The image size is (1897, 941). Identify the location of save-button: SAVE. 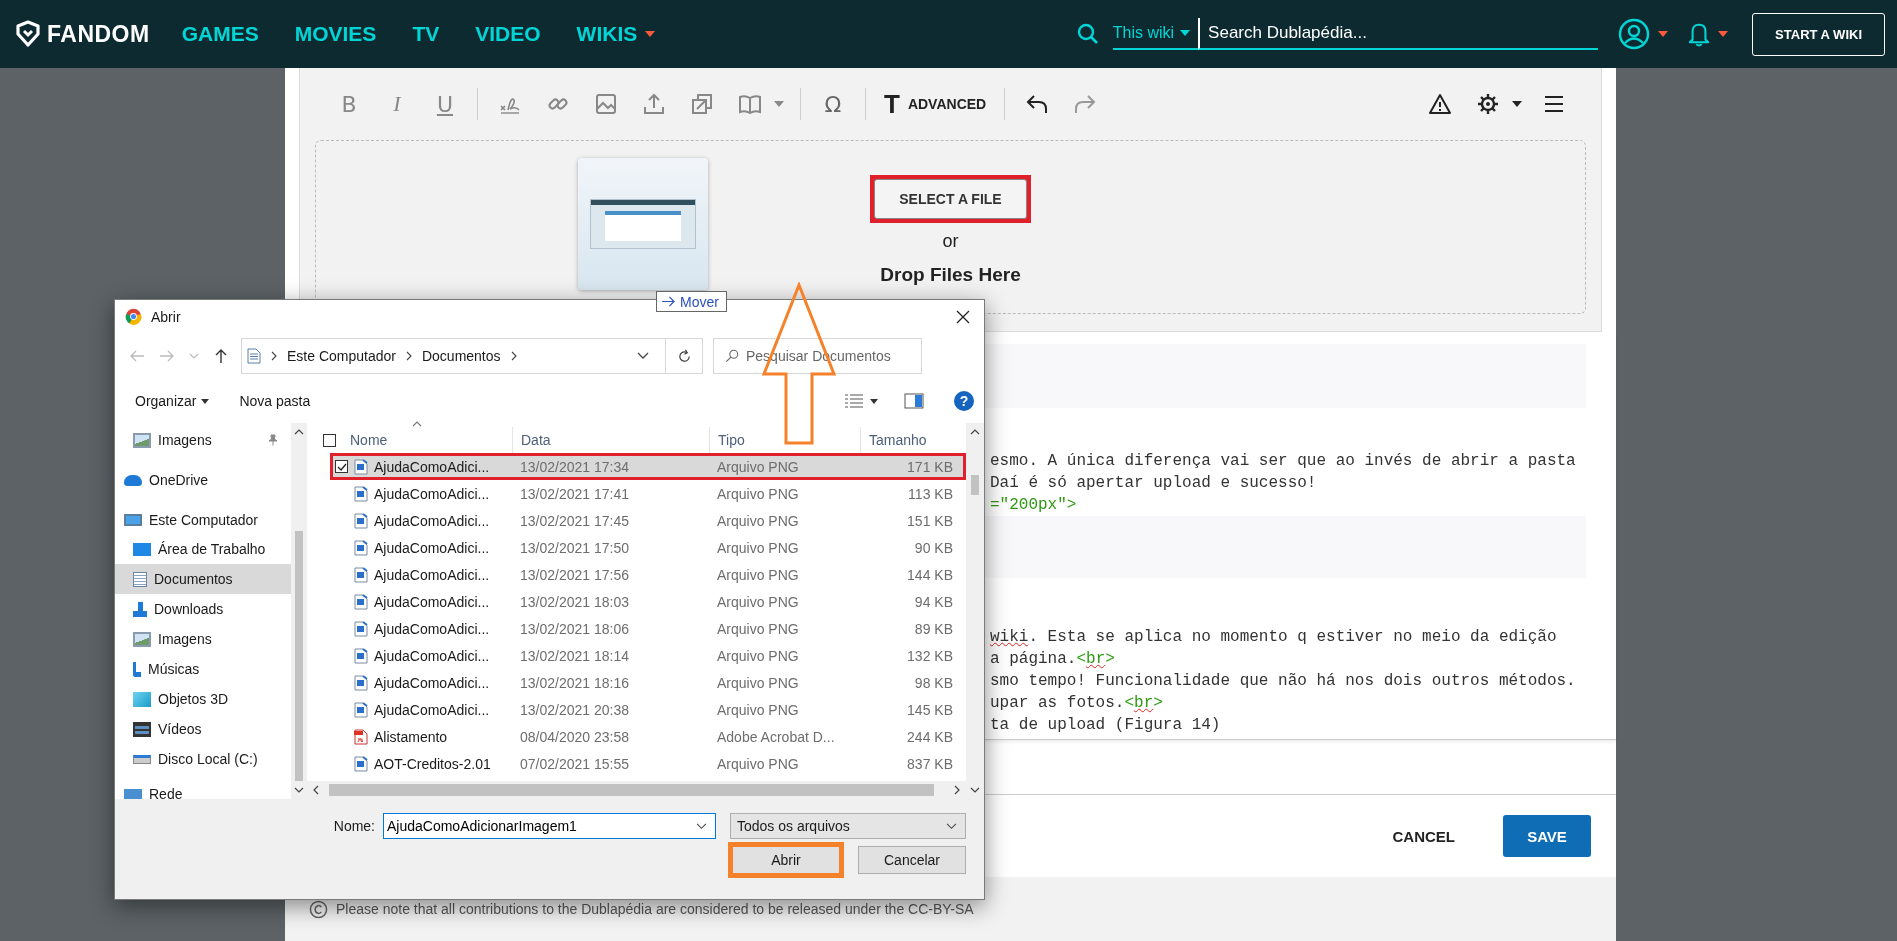
(1547, 836).